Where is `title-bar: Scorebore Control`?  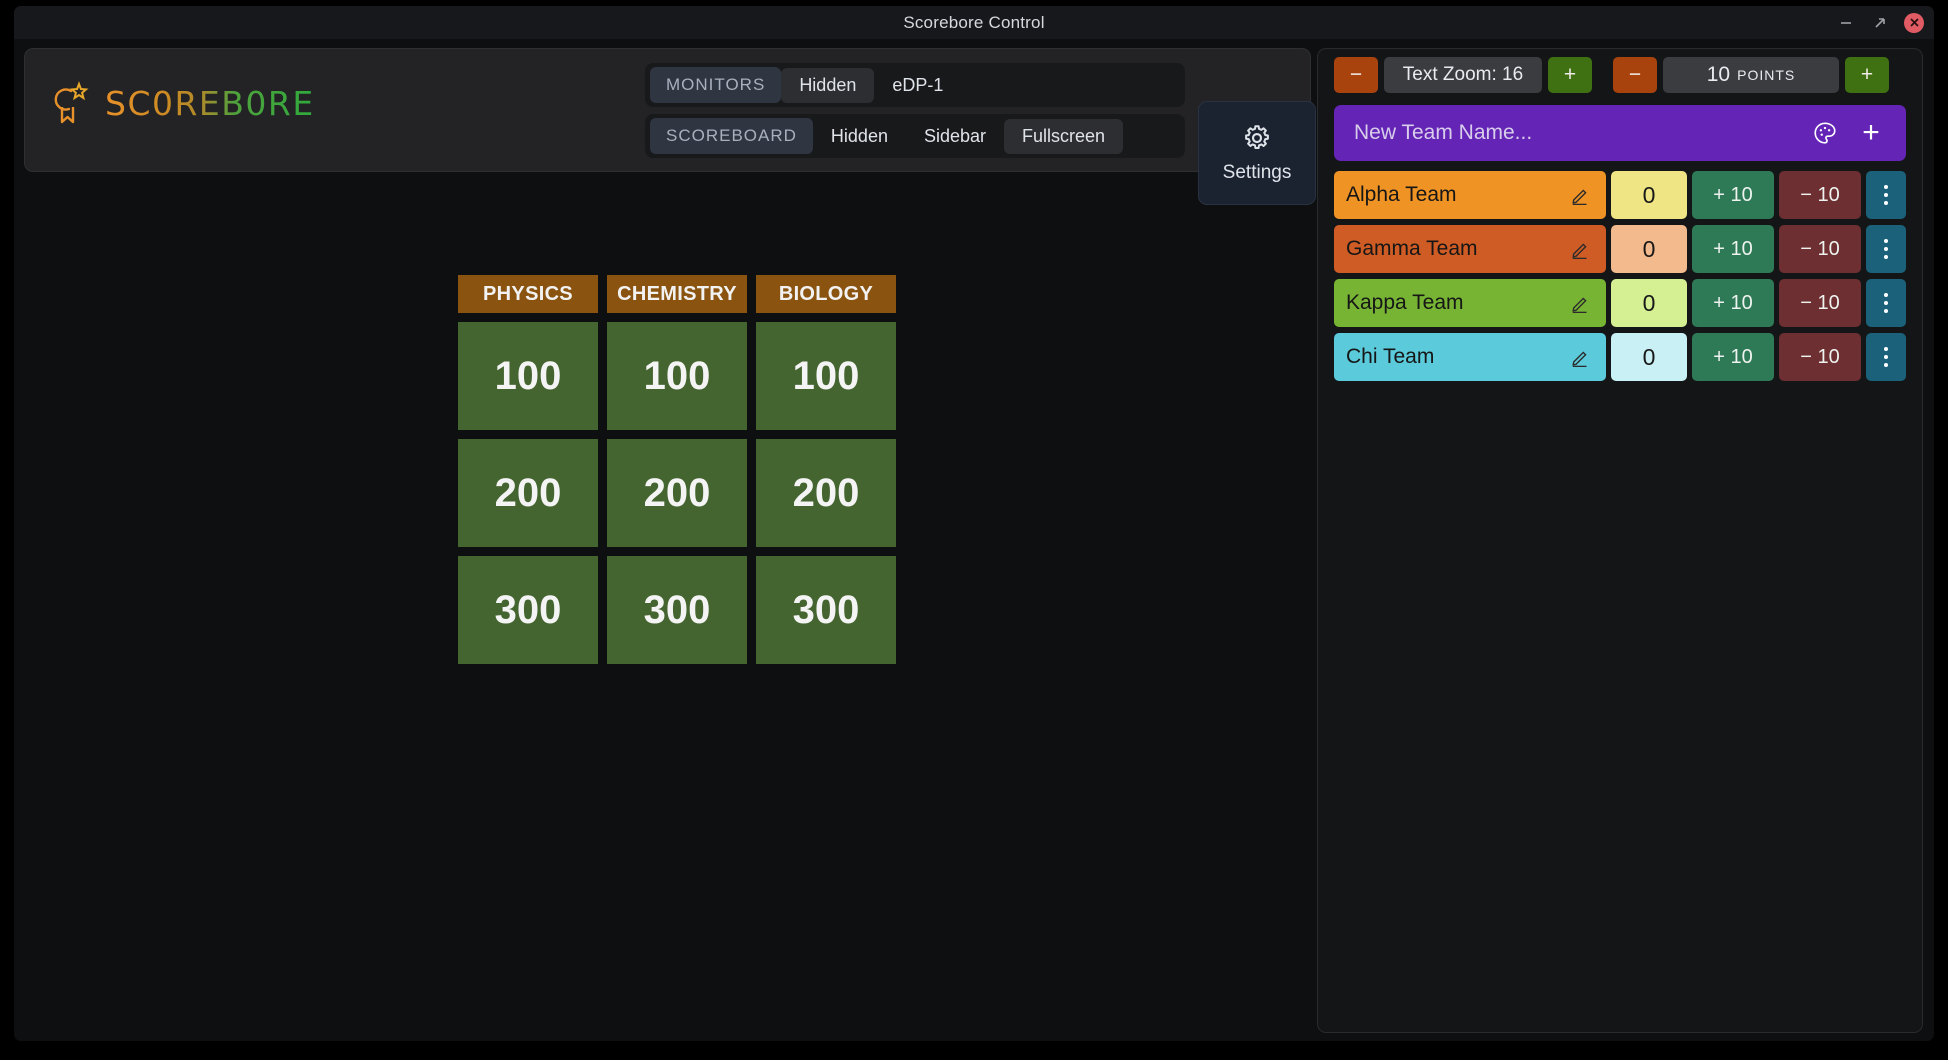 title-bar: Scorebore Control is located at coordinates (974, 22).